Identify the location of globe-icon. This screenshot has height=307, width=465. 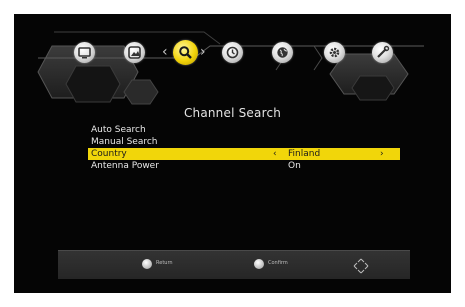
(282, 52).